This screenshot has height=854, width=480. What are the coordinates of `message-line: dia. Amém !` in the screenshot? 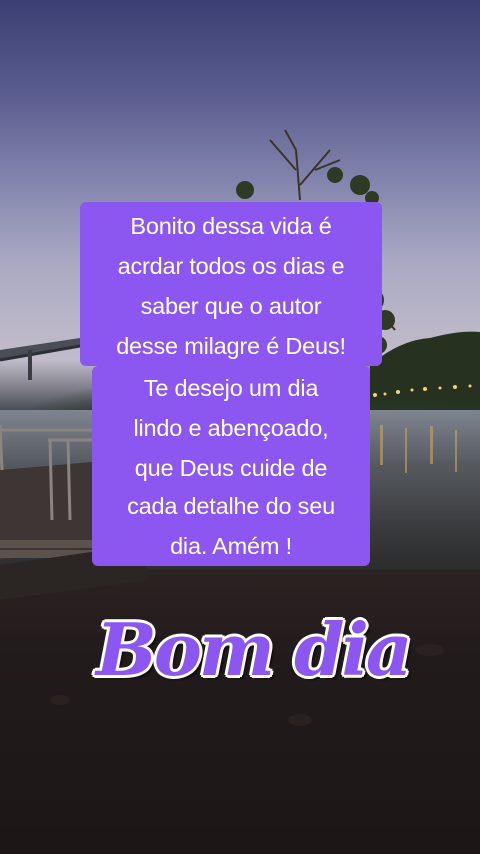 It's located at (231, 546).